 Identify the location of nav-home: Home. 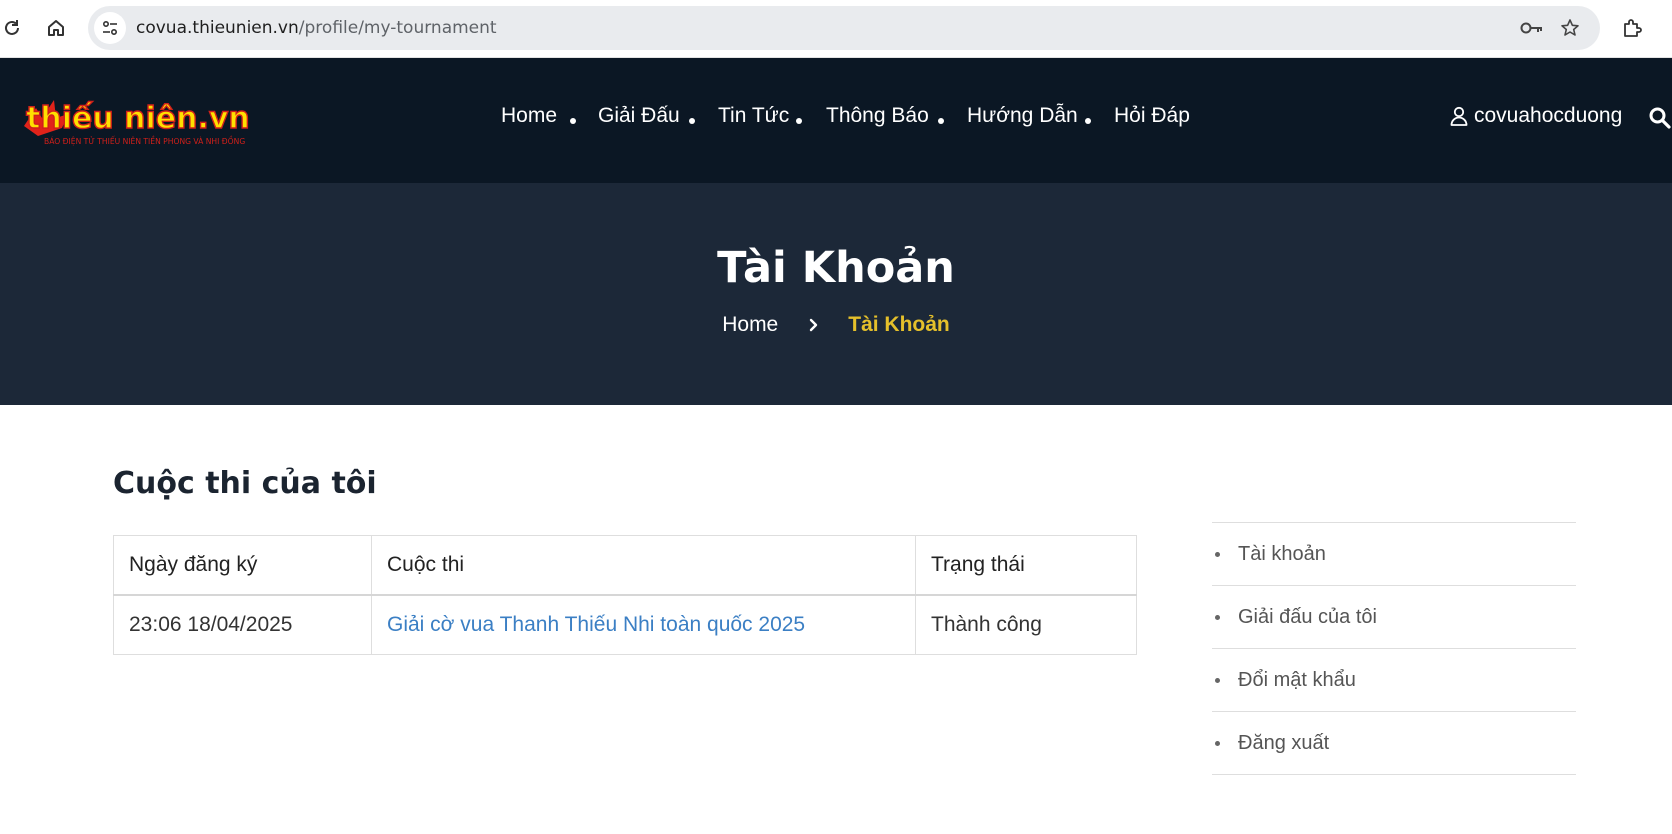
(529, 116).